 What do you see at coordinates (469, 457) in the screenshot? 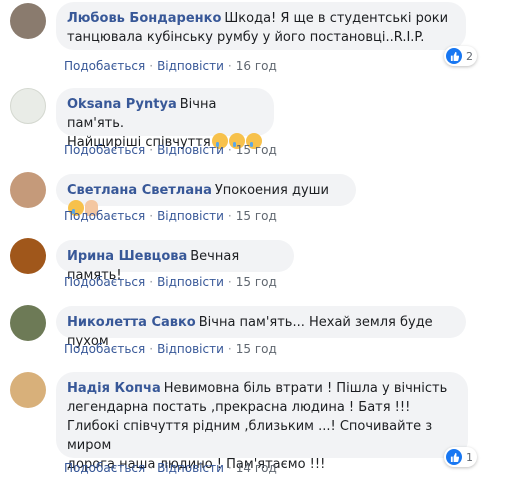
I see `reaction-count-value: 1` at bounding box center [469, 457].